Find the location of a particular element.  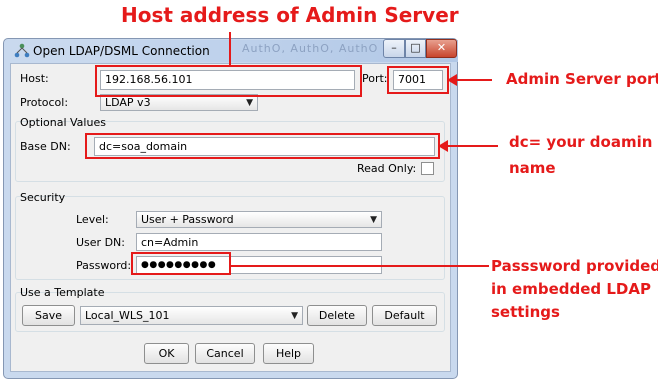

close-icon: ✕ is located at coordinates (441, 47).